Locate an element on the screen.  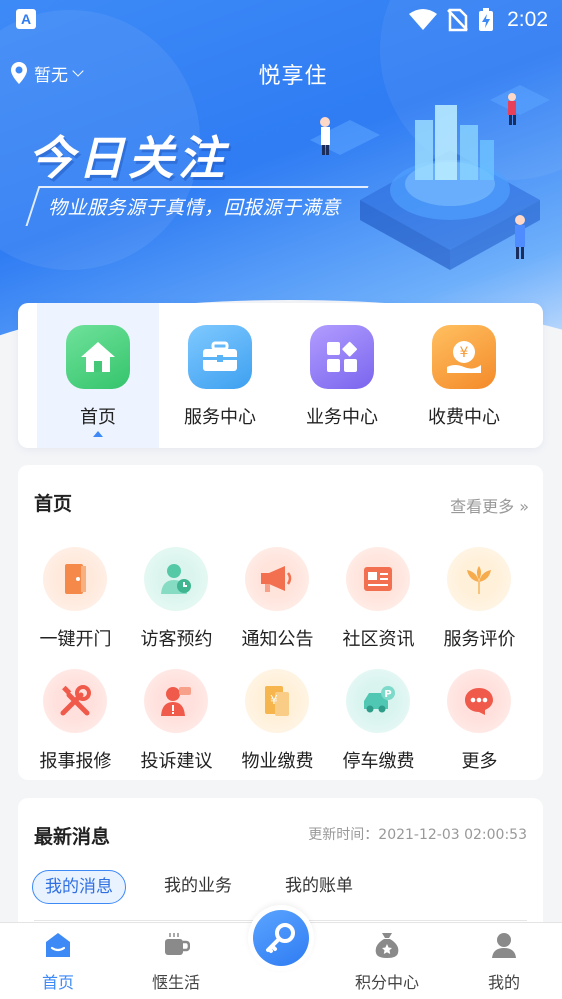
key-unlock-button is located at coordinates (281, 938).